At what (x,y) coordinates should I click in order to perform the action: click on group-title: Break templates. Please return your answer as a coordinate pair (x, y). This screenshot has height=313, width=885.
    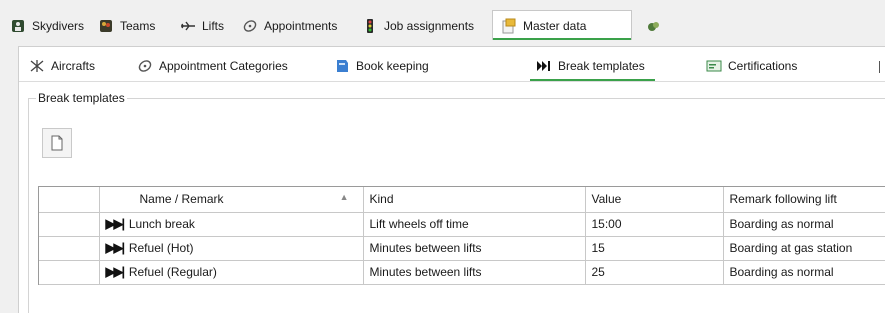
    Looking at the image, I should click on (81, 98).